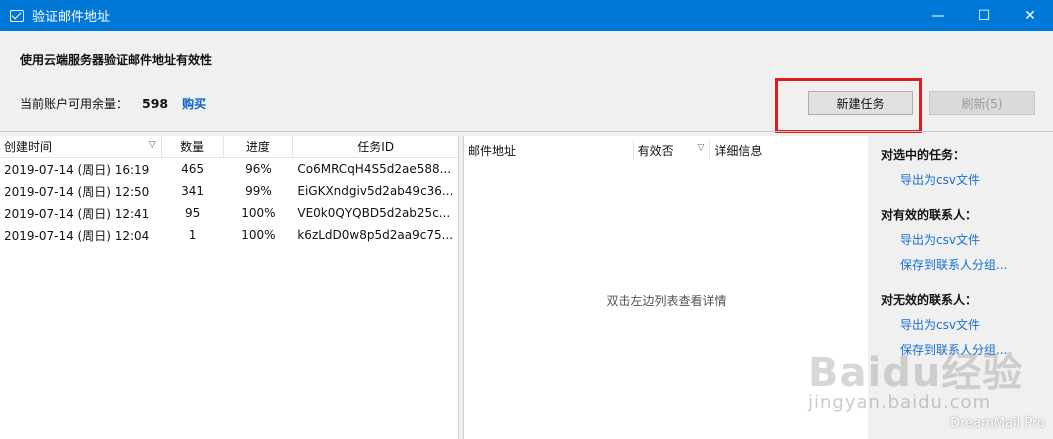 The height and width of the screenshot is (439, 1053). Describe the element at coordinates (192, 235) in the screenshot. I see `cell-count: 1` at that location.